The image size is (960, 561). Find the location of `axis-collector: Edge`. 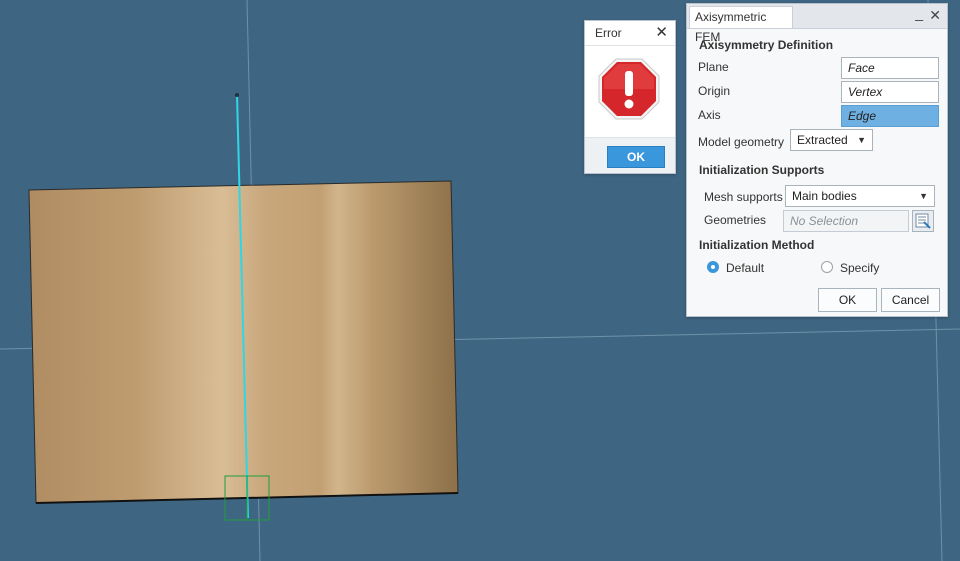

axis-collector: Edge is located at coordinates (890, 116).